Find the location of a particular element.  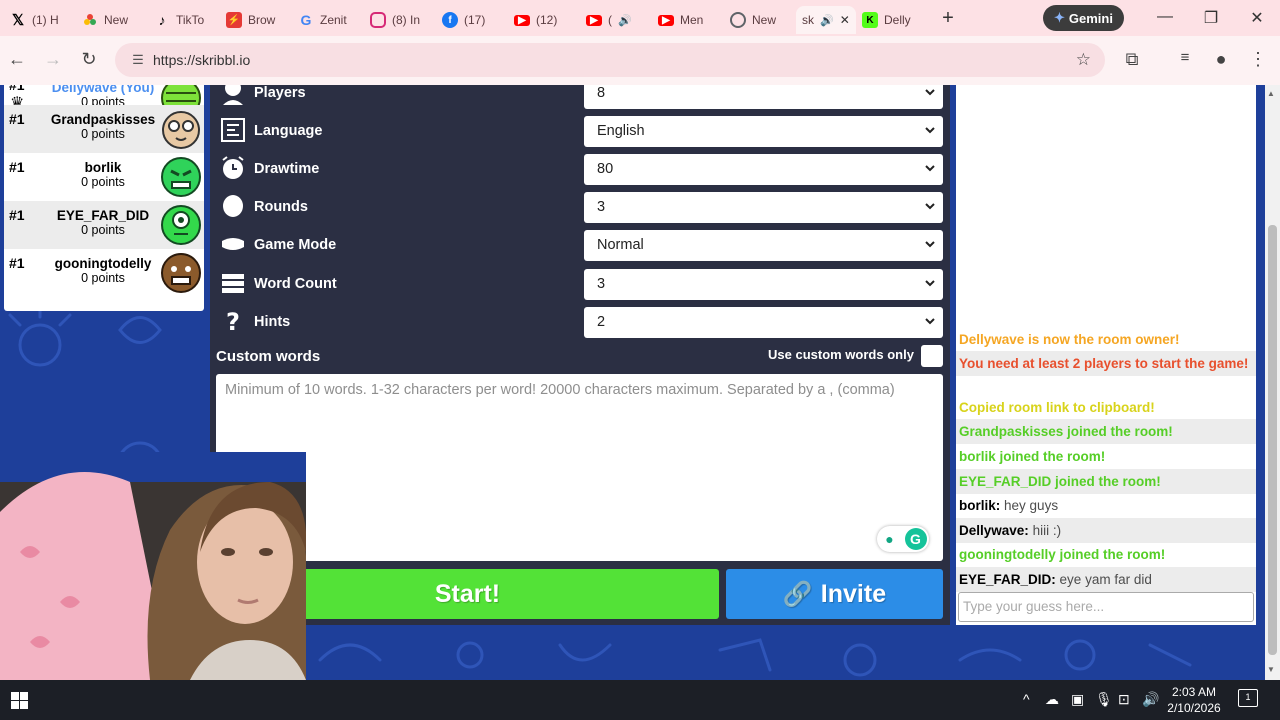

browser-tab: 𝕏 (1) H is located at coordinates (40, 20).